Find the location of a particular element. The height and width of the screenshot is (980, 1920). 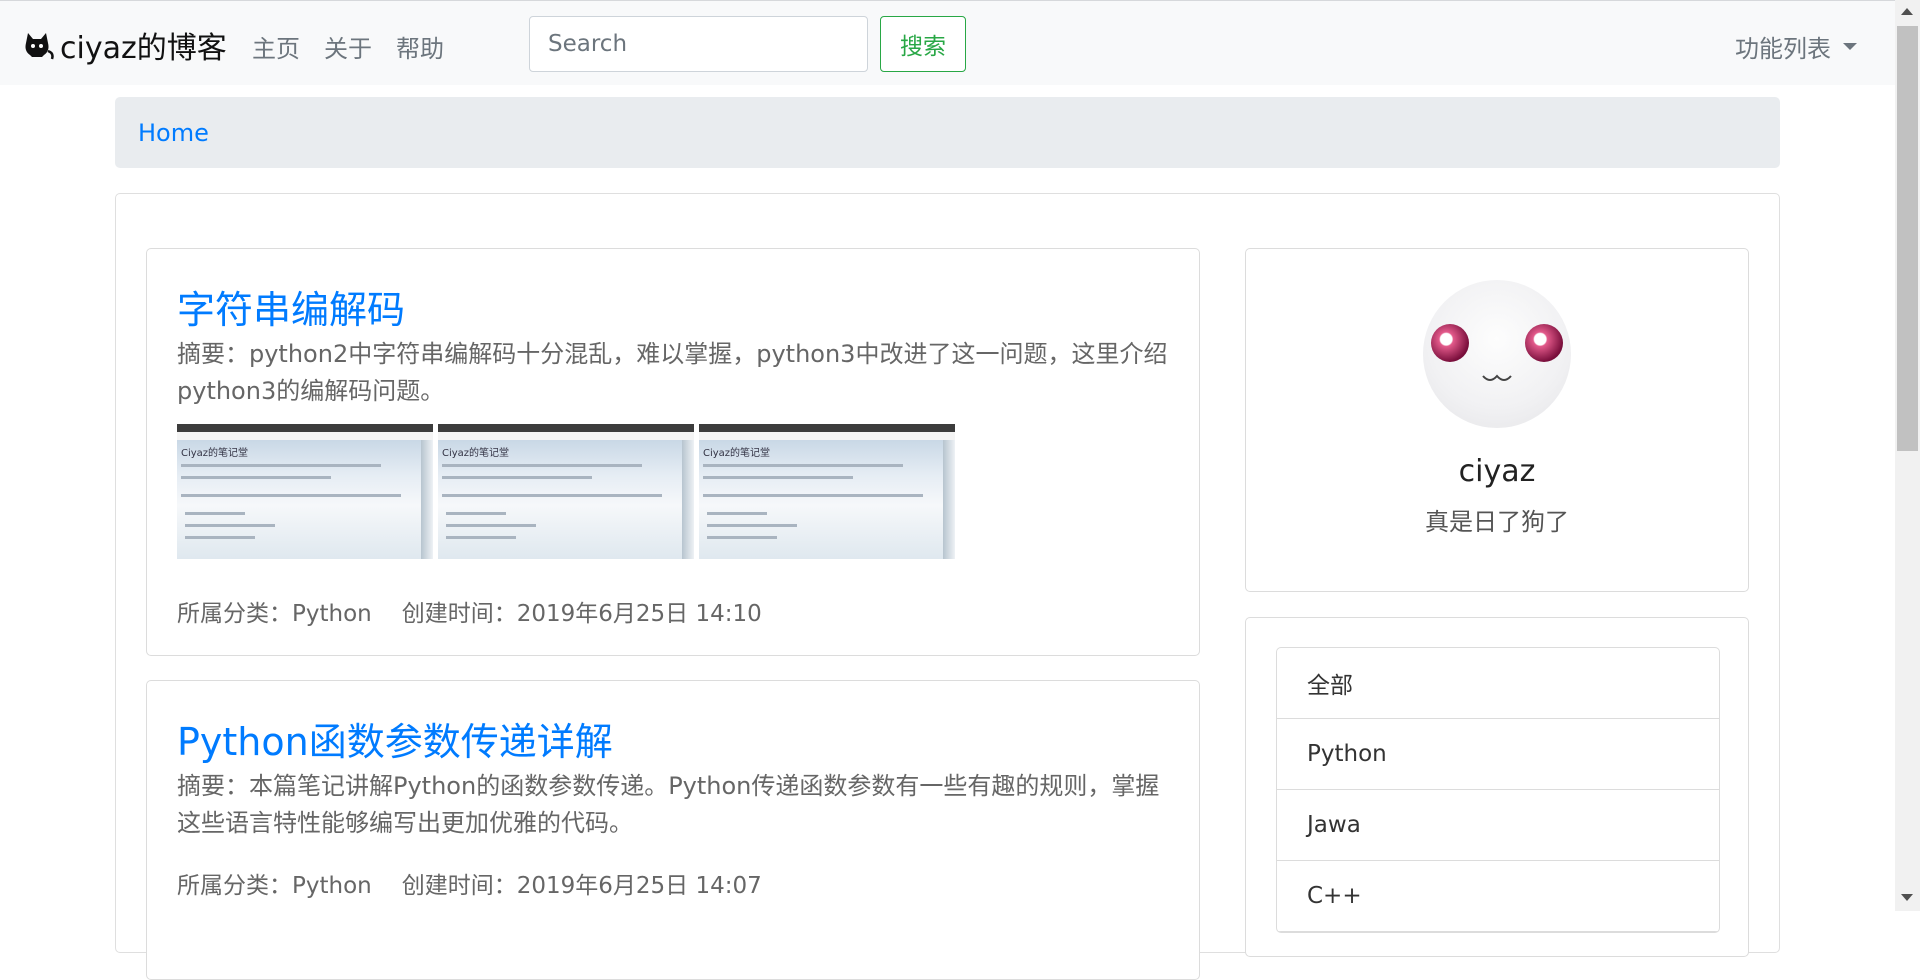

cat-icon is located at coordinates (39, 46).